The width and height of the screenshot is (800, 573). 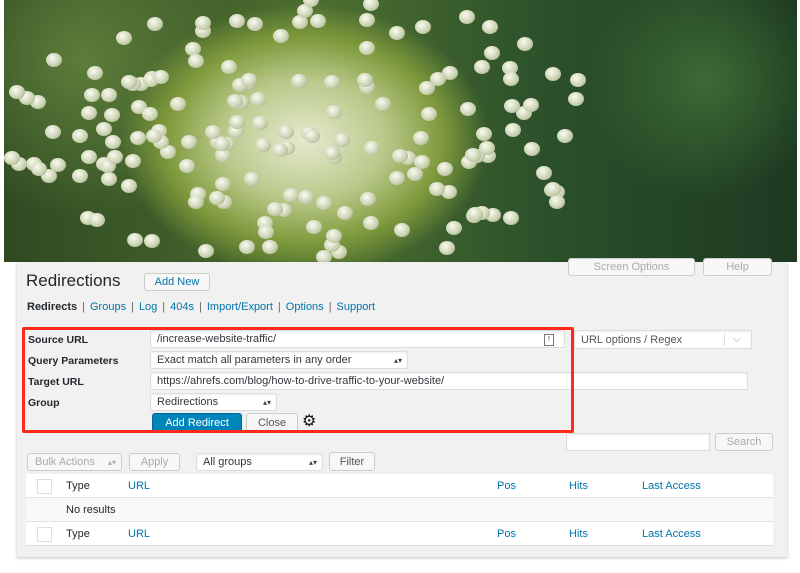 I want to click on nav-support: Support, so click(x=356, y=307).